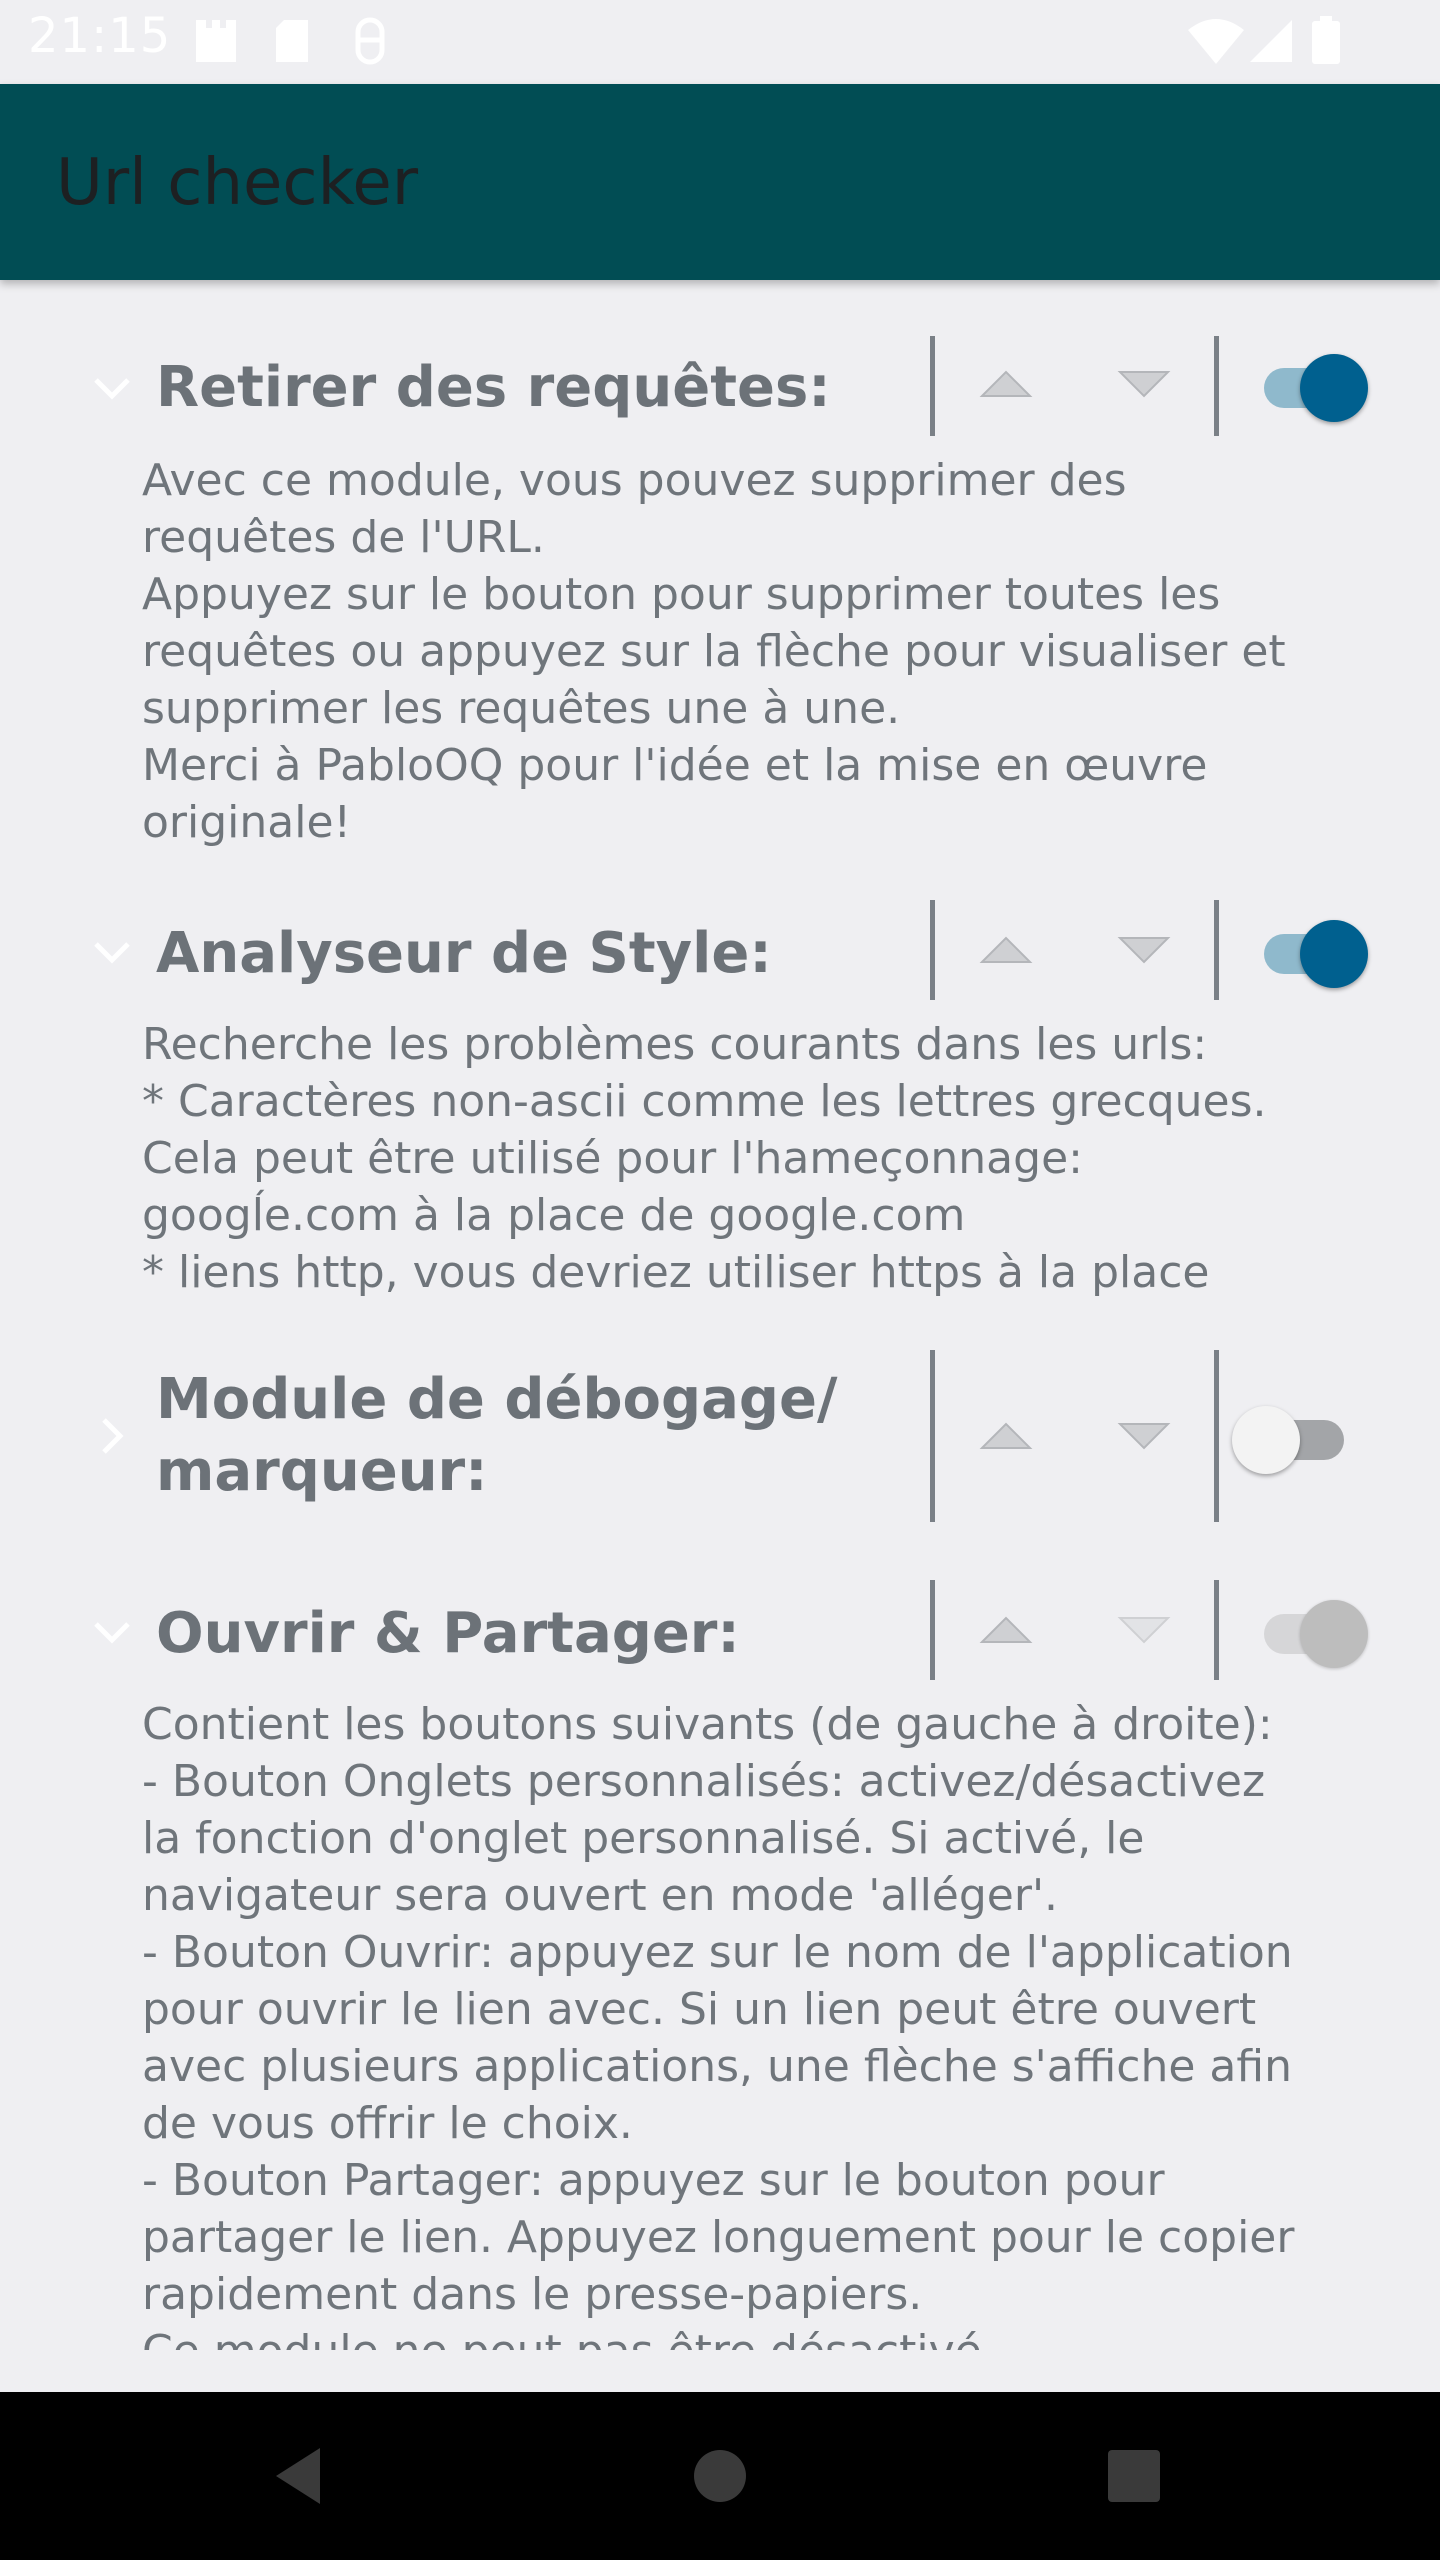 The width and height of the screenshot is (1440, 2560). What do you see at coordinates (100, 36) in the screenshot?
I see `status-time: 21:15` at bounding box center [100, 36].